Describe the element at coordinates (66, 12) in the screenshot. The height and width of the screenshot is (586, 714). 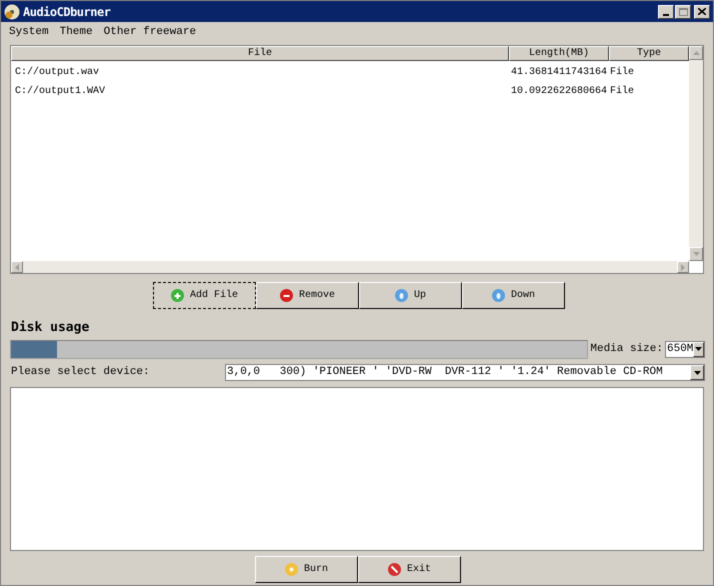
I see `window-title: AudioCDburner` at that location.